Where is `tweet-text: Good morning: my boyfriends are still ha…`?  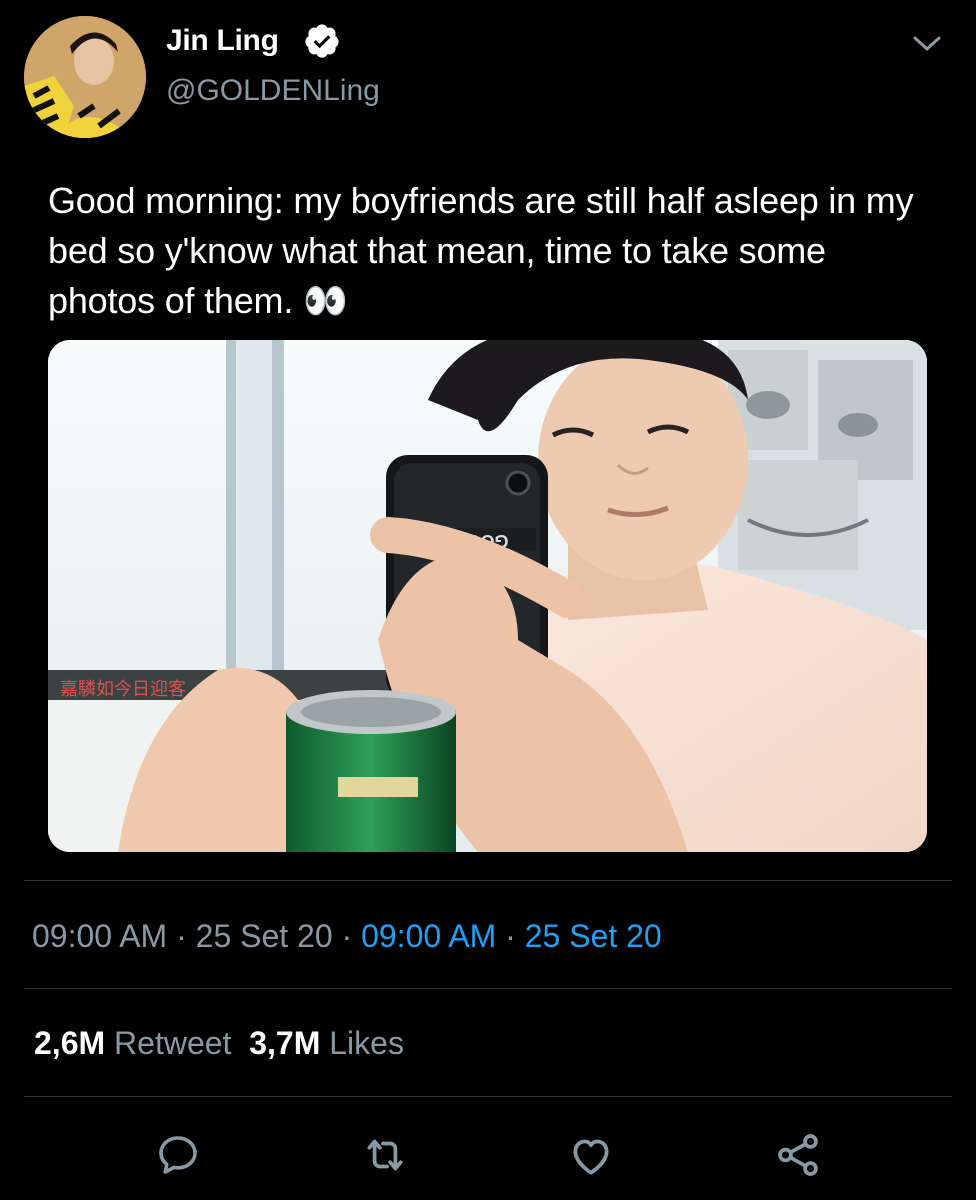
tweet-text: Good morning: my boyfriends are still ha… is located at coordinates (481, 250).